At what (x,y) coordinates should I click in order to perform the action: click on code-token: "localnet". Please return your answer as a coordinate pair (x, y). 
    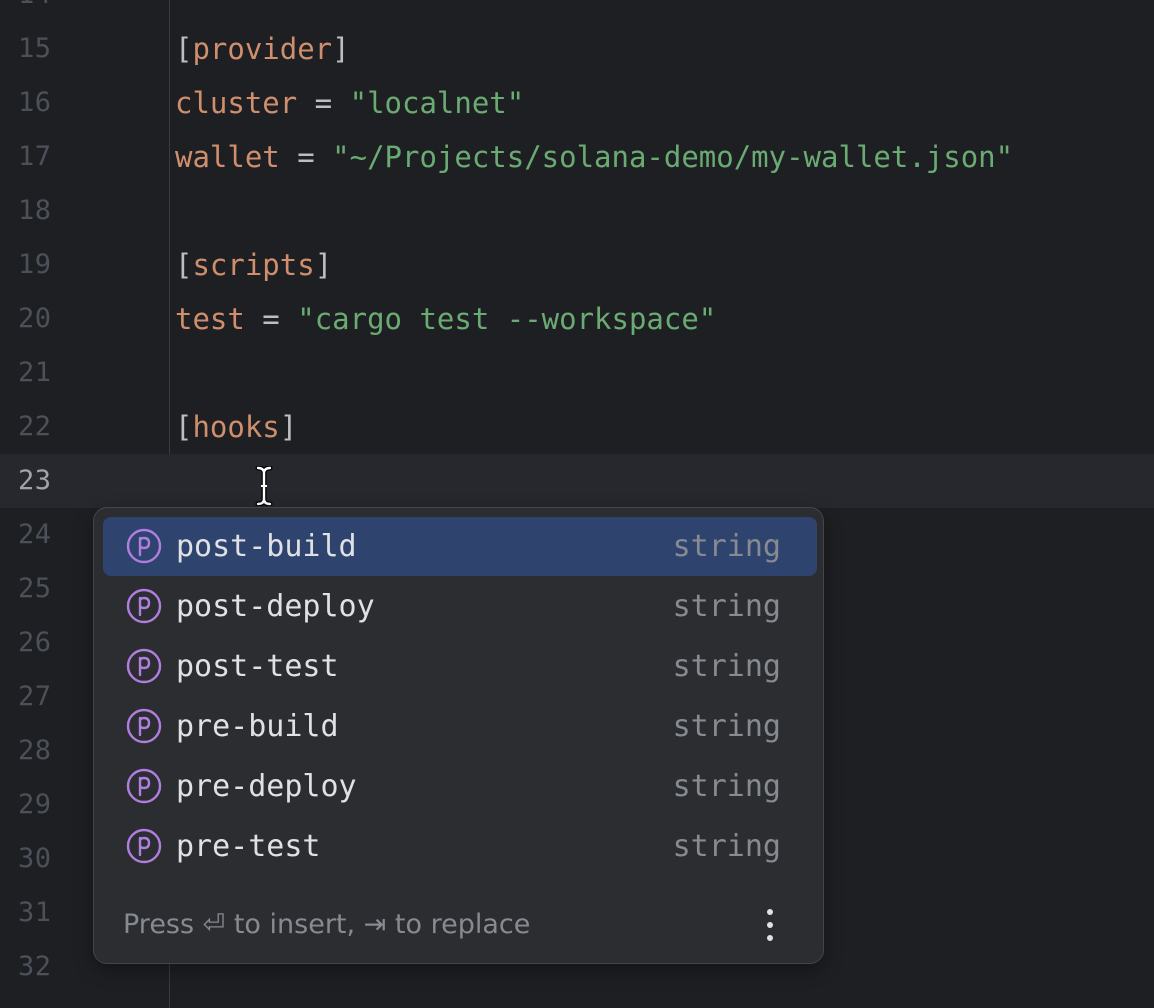
    Looking at the image, I should click on (437, 103).